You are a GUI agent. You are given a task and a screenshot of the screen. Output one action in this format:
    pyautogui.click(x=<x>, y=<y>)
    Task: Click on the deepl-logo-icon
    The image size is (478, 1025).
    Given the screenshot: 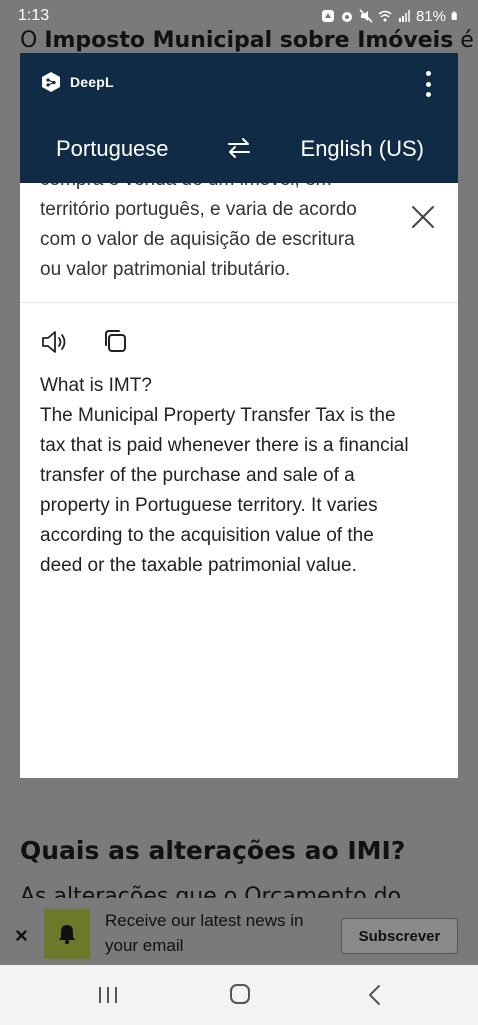 What is the action you would take?
    pyautogui.click(x=51, y=82)
    